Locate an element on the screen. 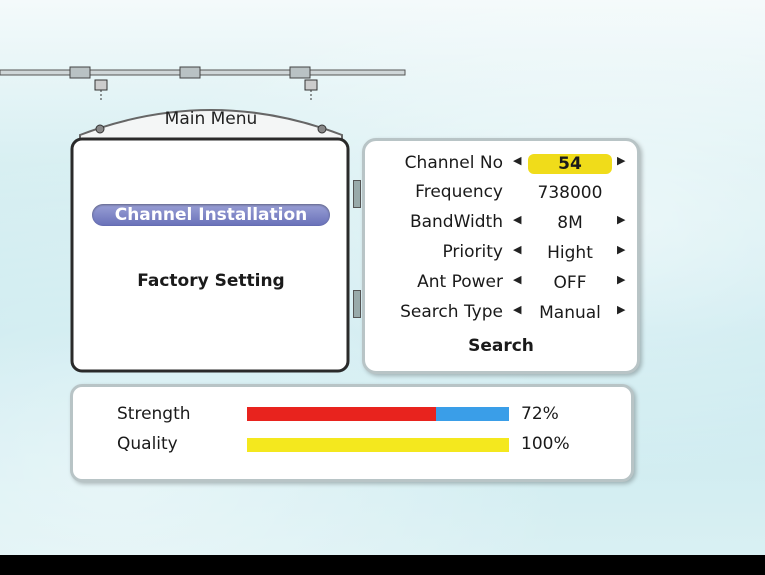  setting-label: BandWidth is located at coordinates (456, 222).